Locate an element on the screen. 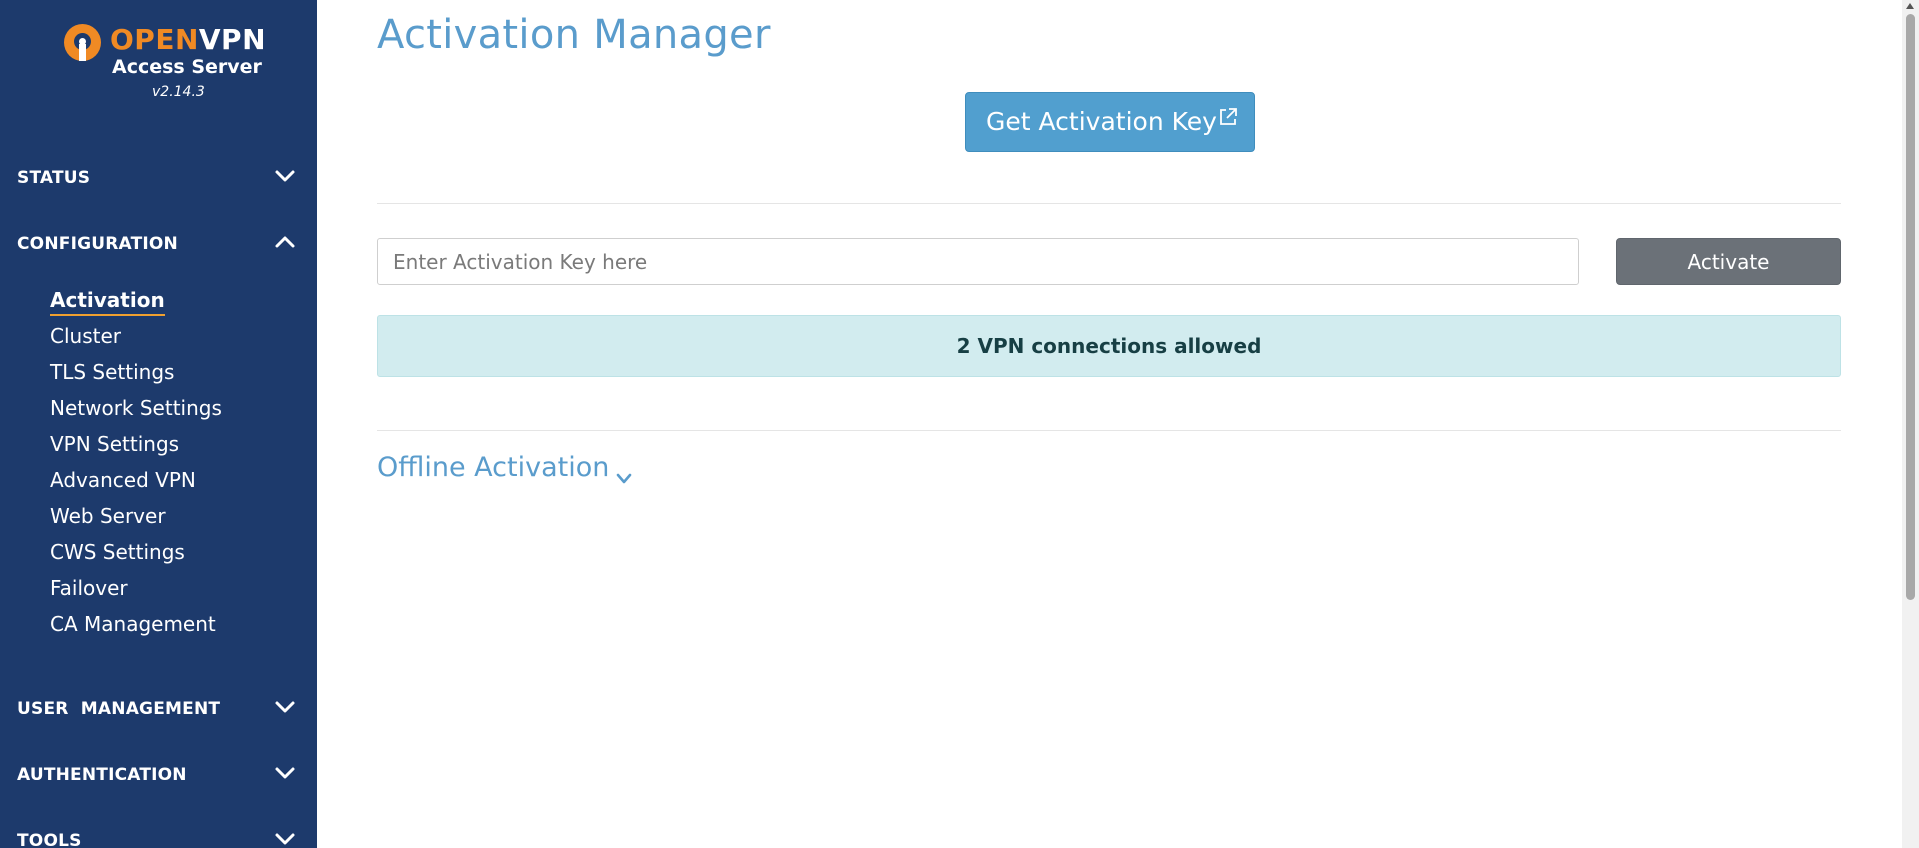  nav-section-configuration: CONFIGURATION is located at coordinates (158, 244).